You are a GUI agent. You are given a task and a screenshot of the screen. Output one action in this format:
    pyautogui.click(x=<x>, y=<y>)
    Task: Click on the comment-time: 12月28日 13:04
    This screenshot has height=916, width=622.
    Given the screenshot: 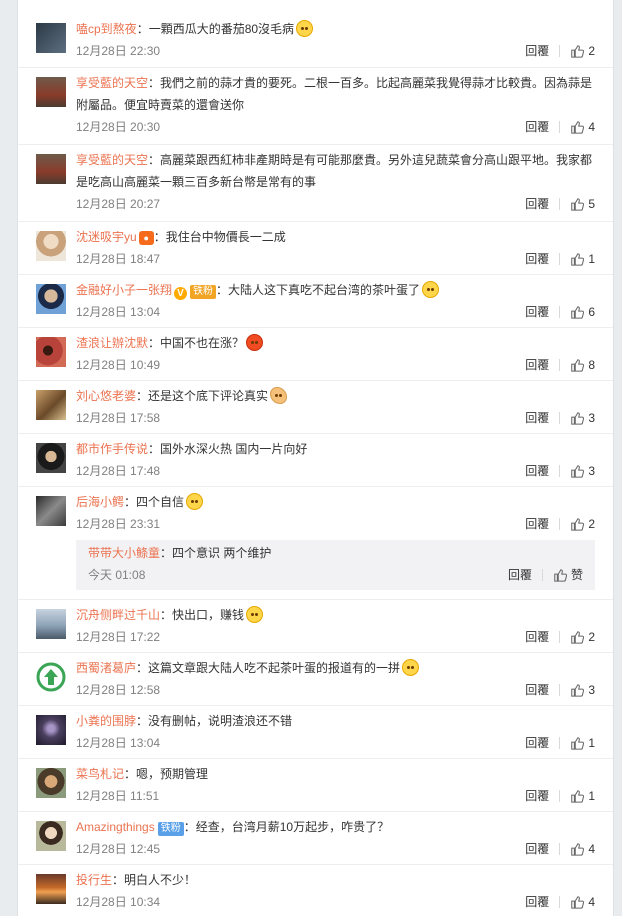 What is the action you would take?
    pyautogui.click(x=118, y=312)
    